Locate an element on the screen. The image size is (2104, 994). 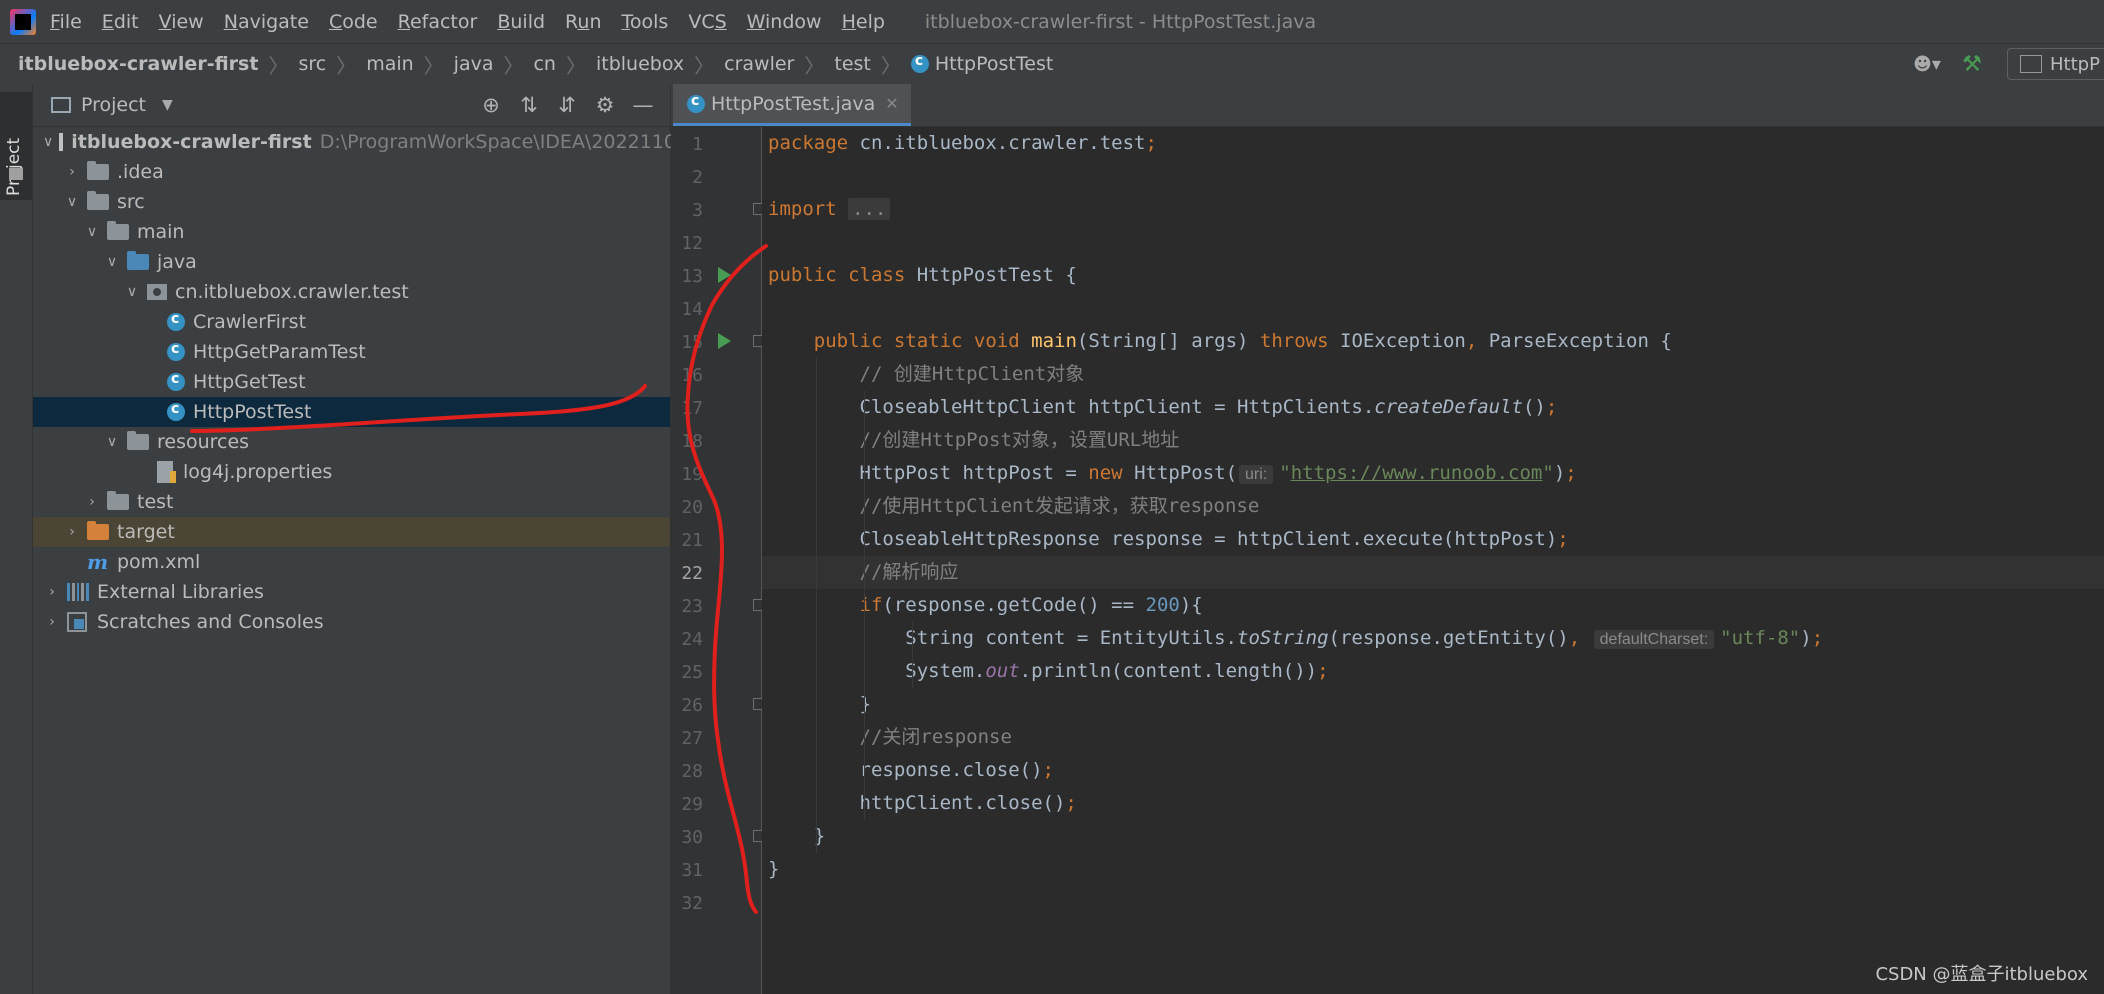
user-vcs-icon: ☻▾ is located at coordinates (1927, 64).